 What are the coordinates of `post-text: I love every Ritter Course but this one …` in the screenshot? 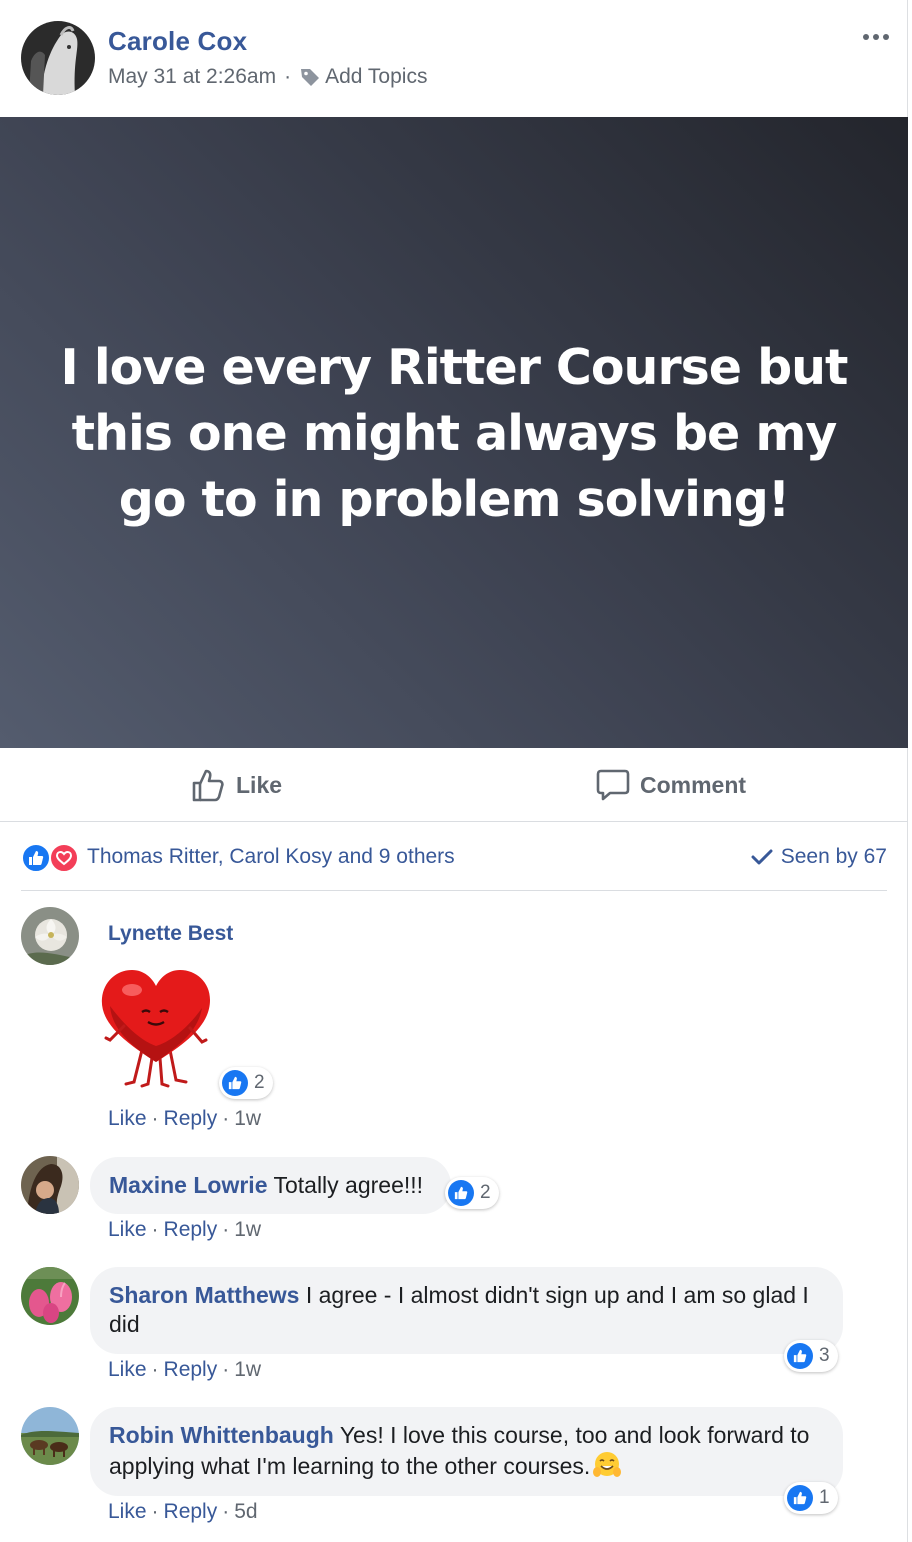 It's located at (454, 433).